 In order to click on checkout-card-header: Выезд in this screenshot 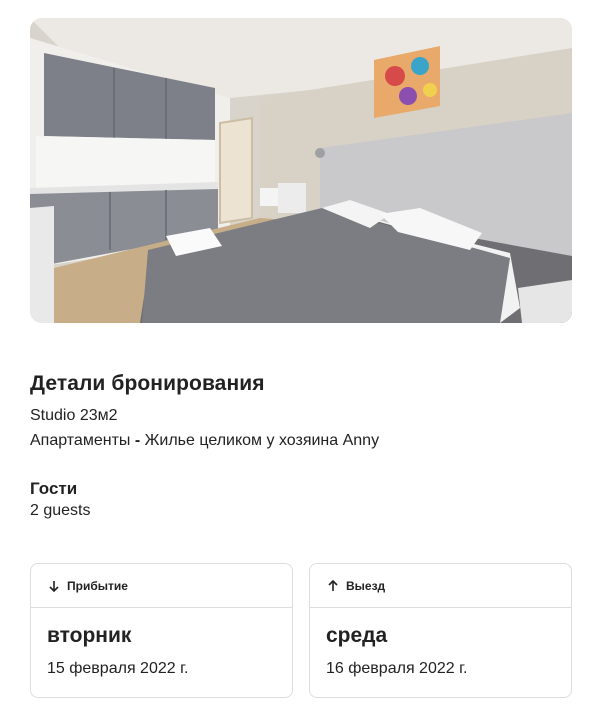, I will do `click(440, 586)`.